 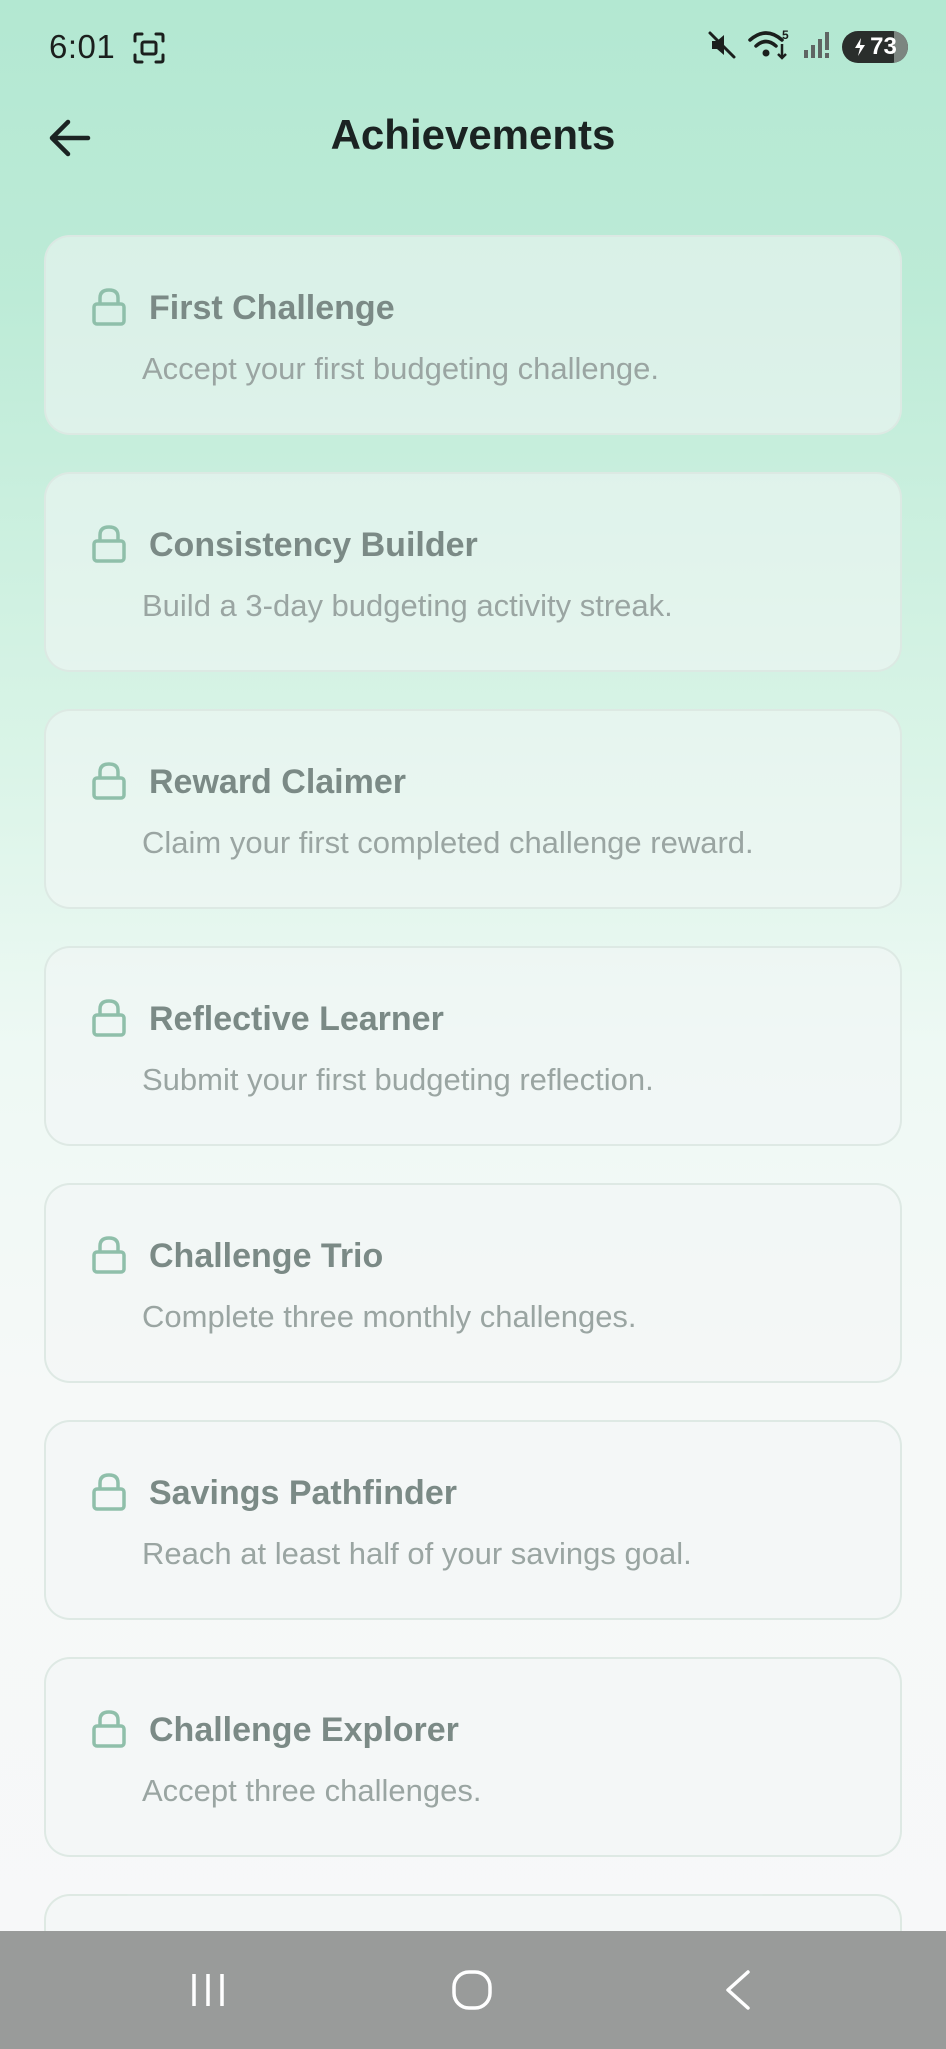 I want to click on app-header: Achievements, so click(x=473, y=137).